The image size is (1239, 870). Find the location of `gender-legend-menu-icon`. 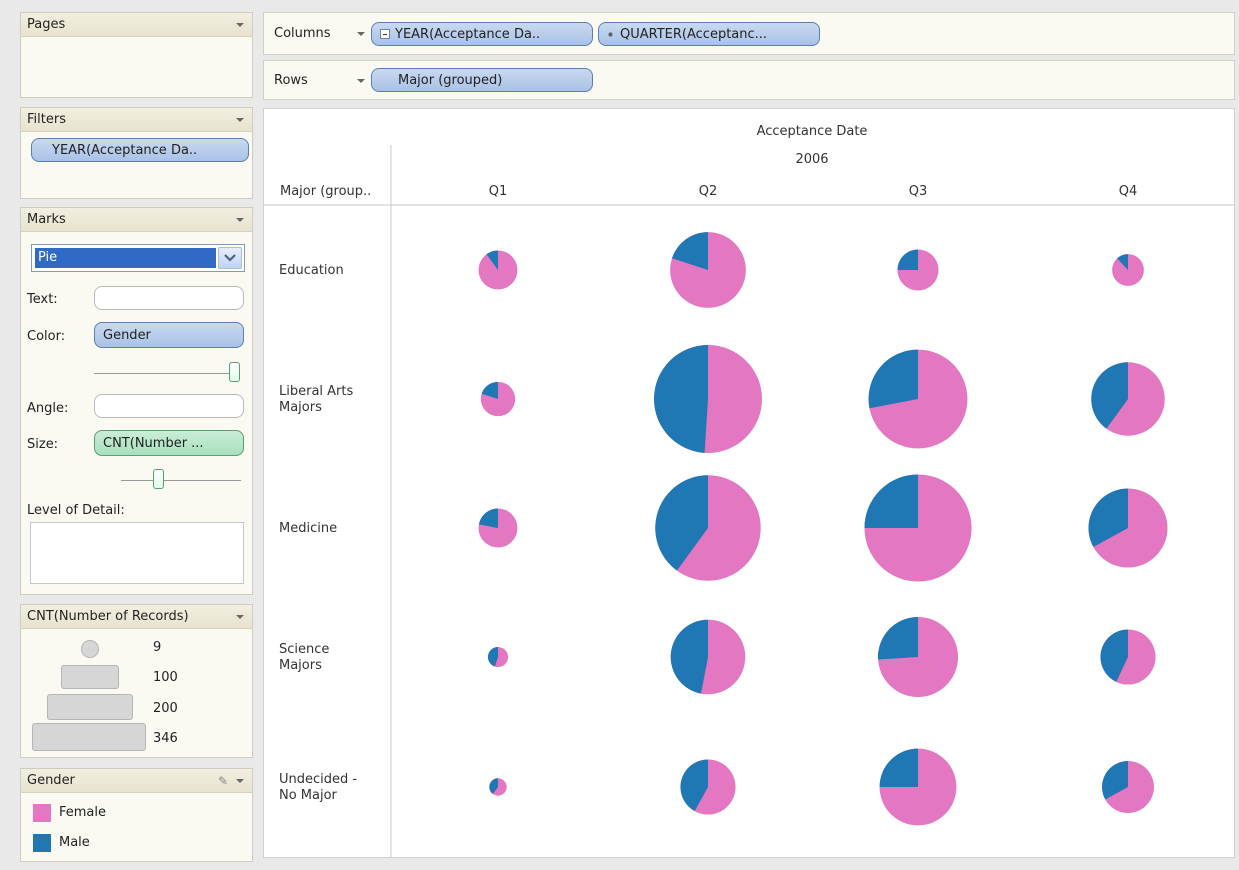

gender-legend-menu-icon is located at coordinates (240, 780).